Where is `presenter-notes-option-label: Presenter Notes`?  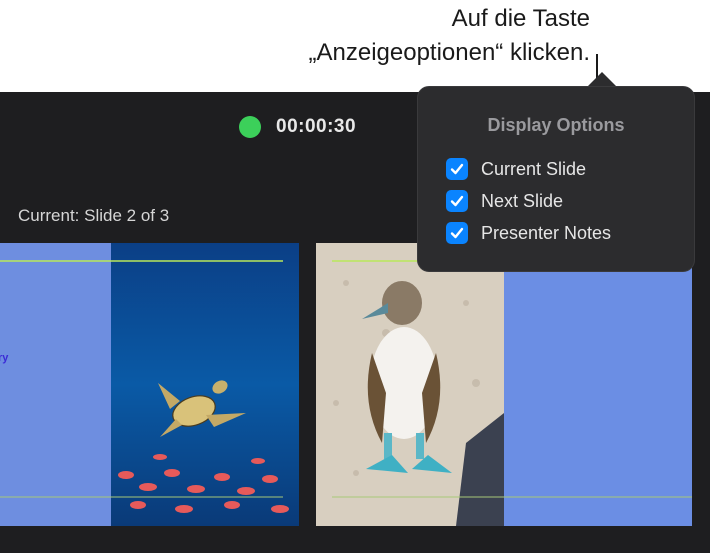 presenter-notes-option-label: Presenter Notes is located at coordinates (546, 232).